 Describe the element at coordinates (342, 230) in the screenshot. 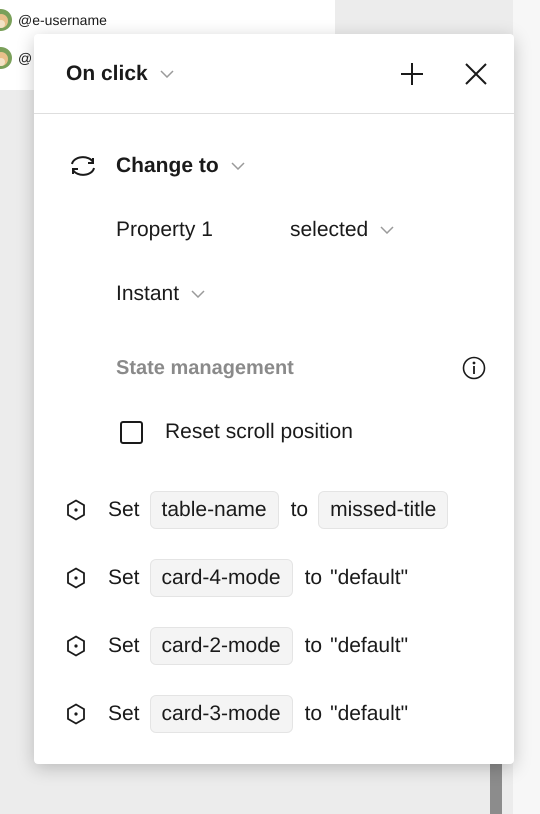

I see `property-value-dropdown: selected` at that location.